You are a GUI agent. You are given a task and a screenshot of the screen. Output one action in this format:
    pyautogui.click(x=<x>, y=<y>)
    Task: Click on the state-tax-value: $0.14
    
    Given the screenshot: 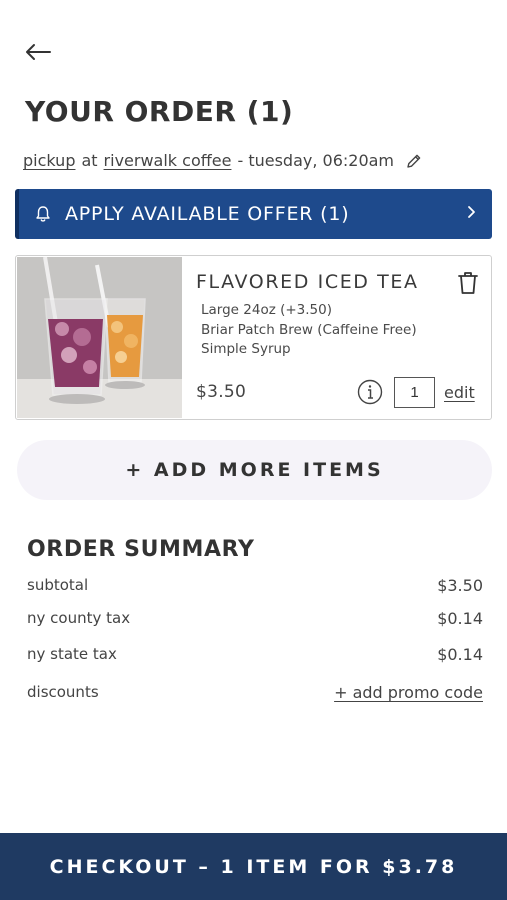 What is the action you would take?
    pyautogui.click(x=460, y=654)
    